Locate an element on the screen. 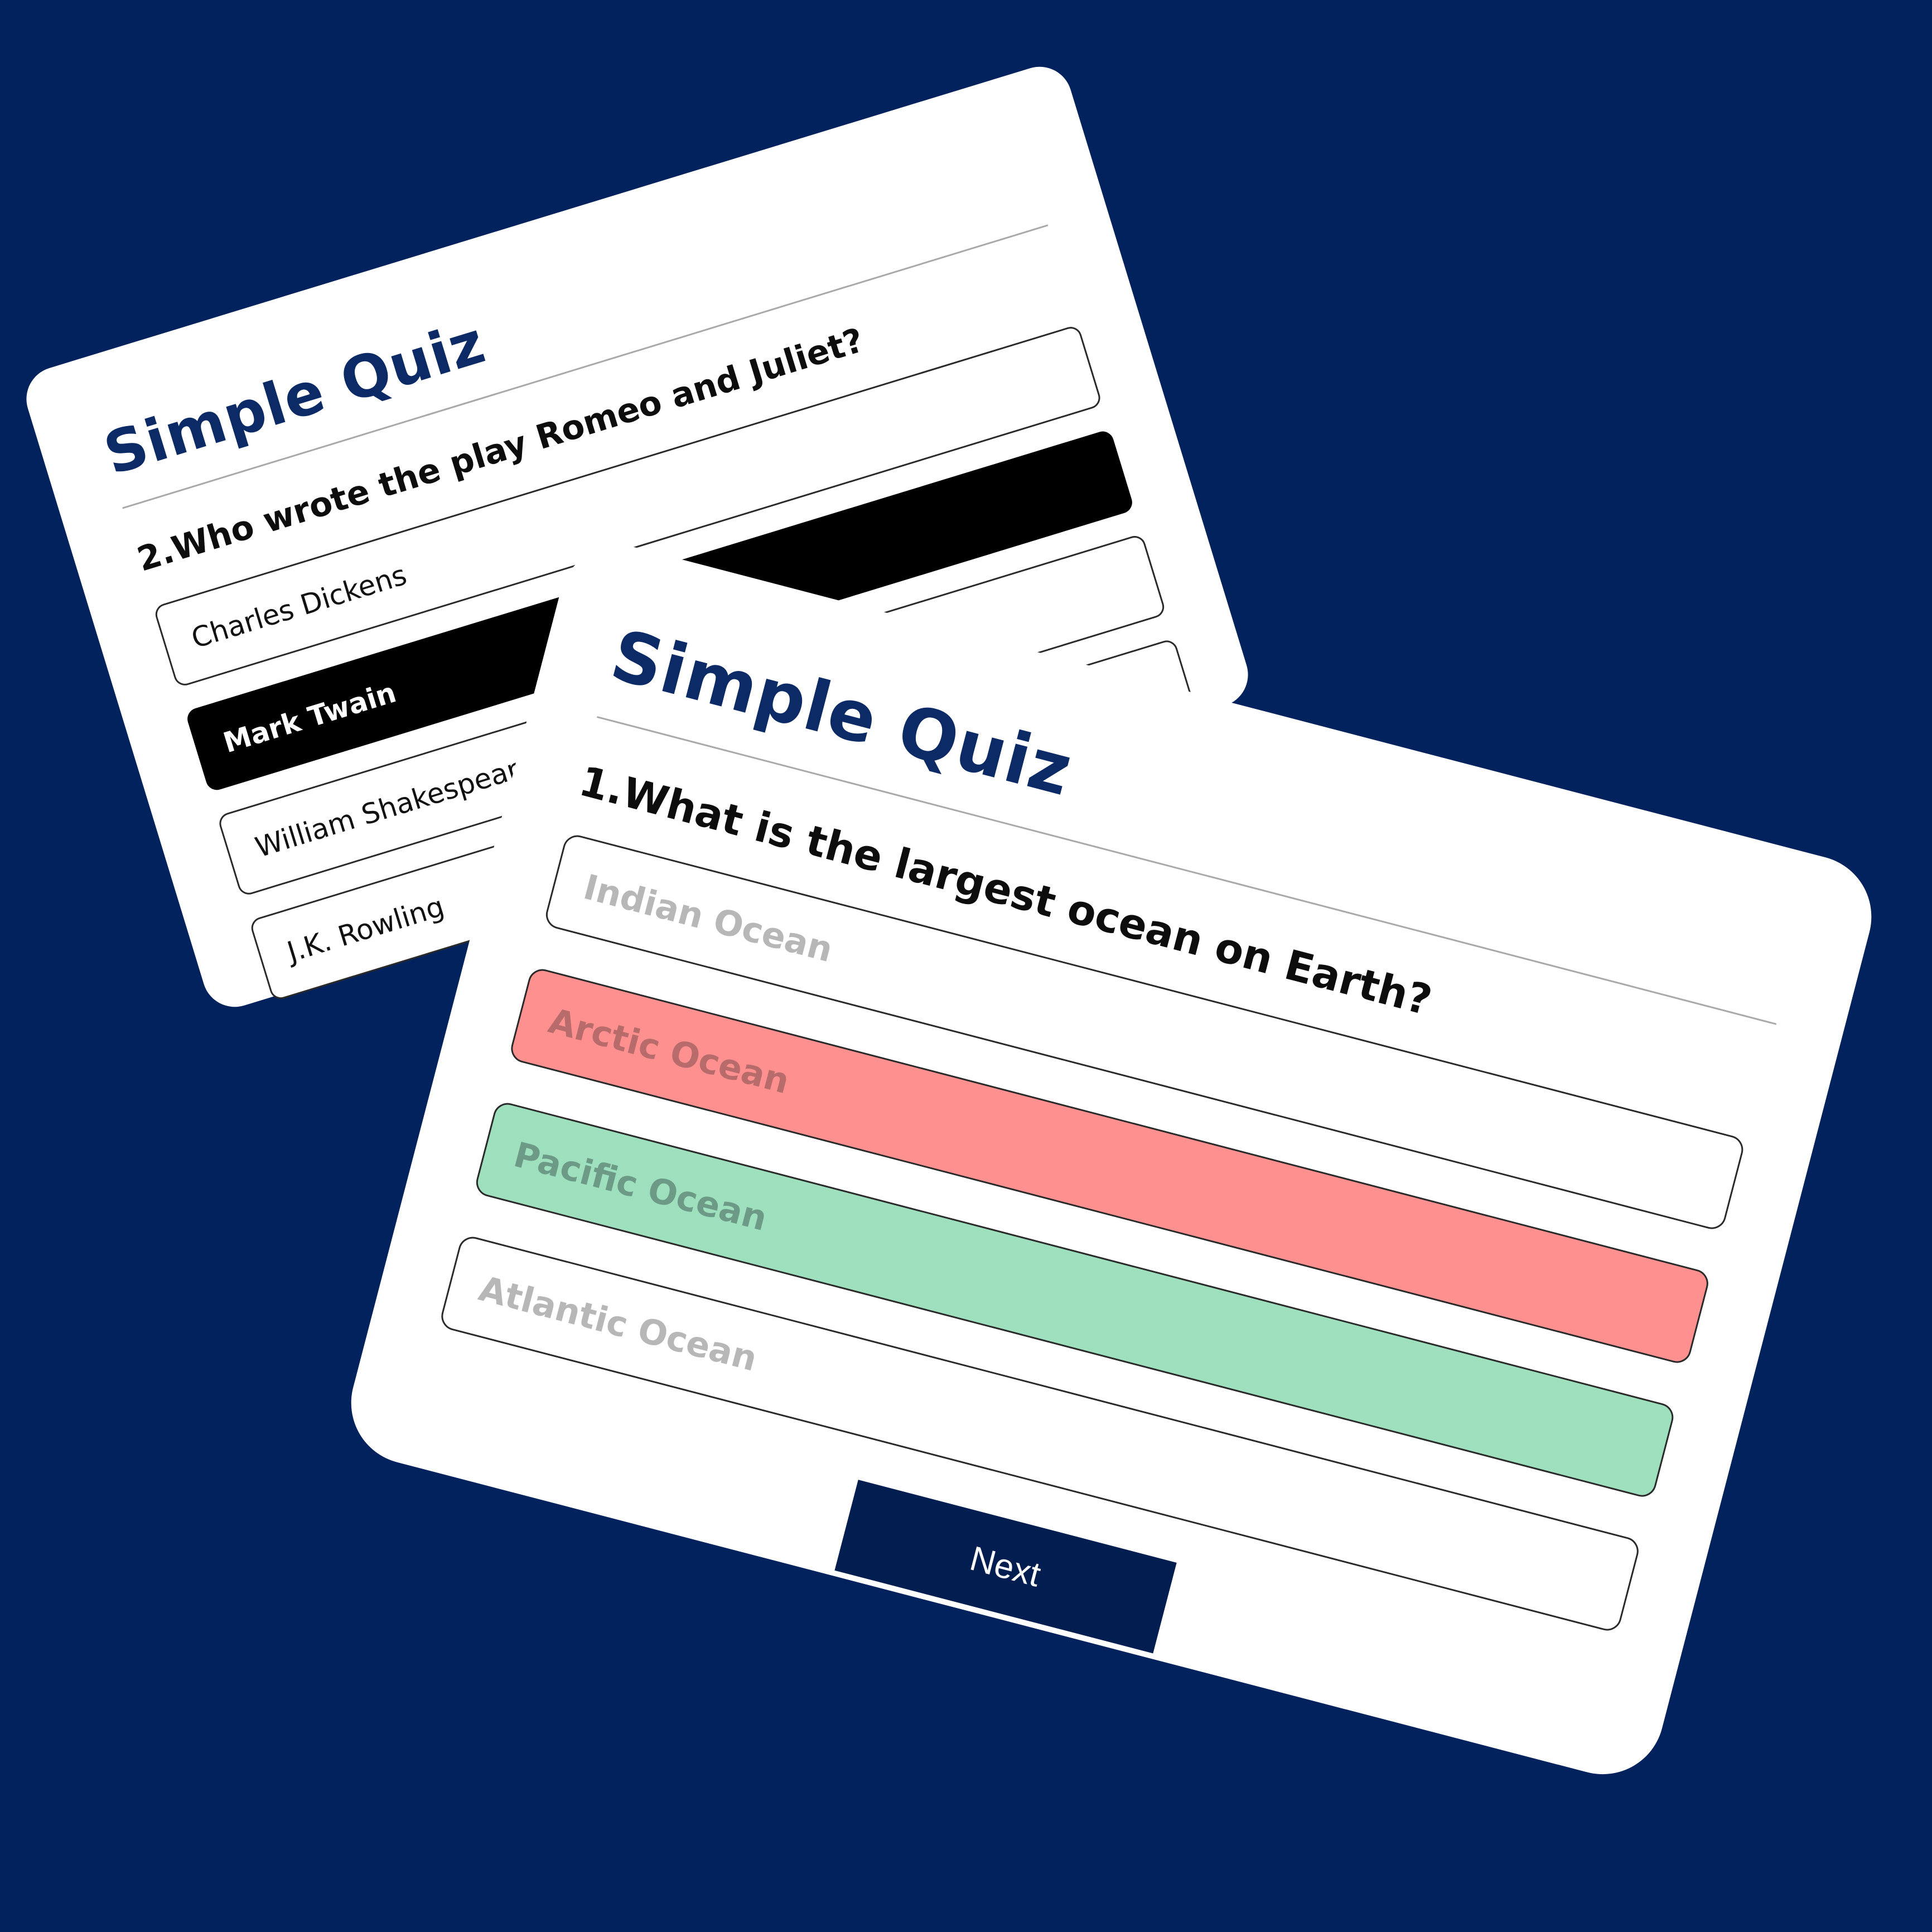 Image resolution: width=1932 pixels, height=1932 pixels. next-button: Next is located at coordinates (1005, 1567).